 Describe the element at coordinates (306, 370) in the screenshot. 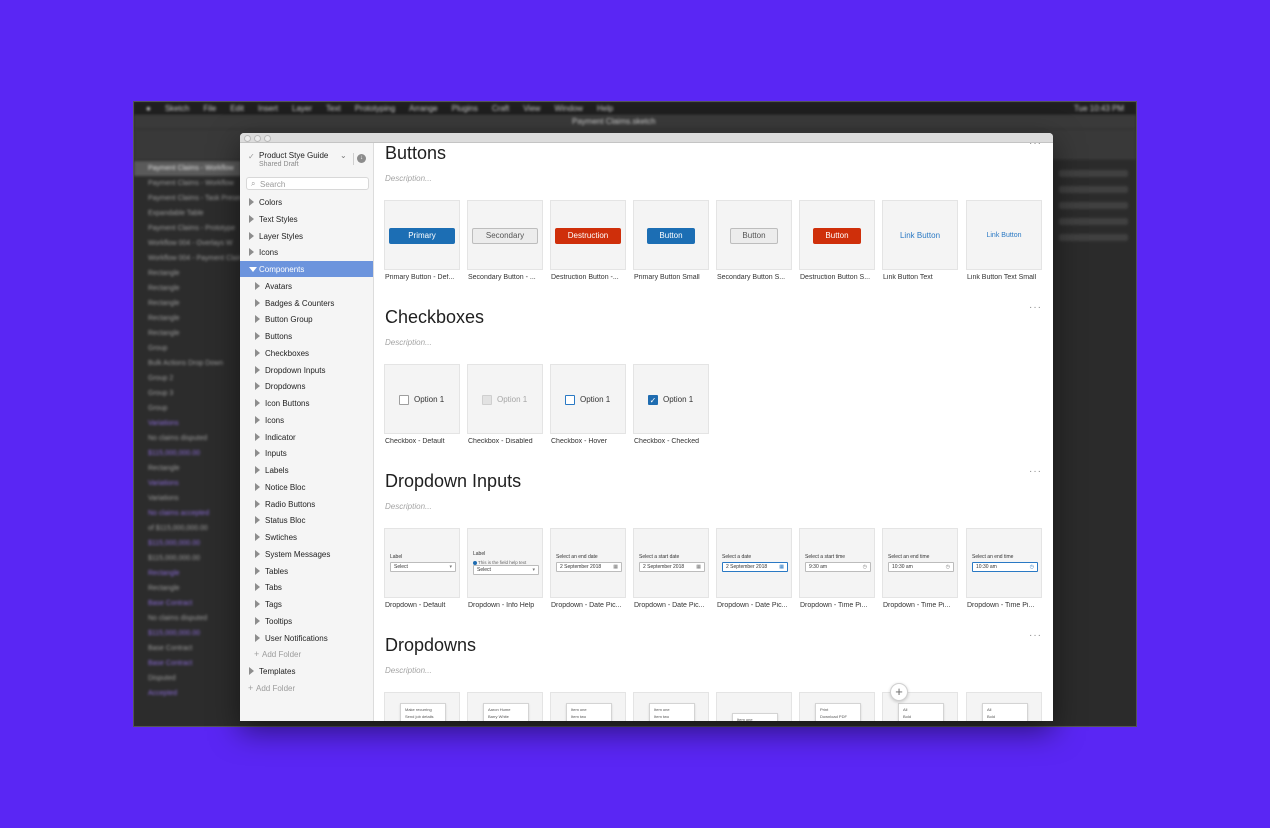

I see `tree-item-subfolder: Dropdown Inputs` at that location.